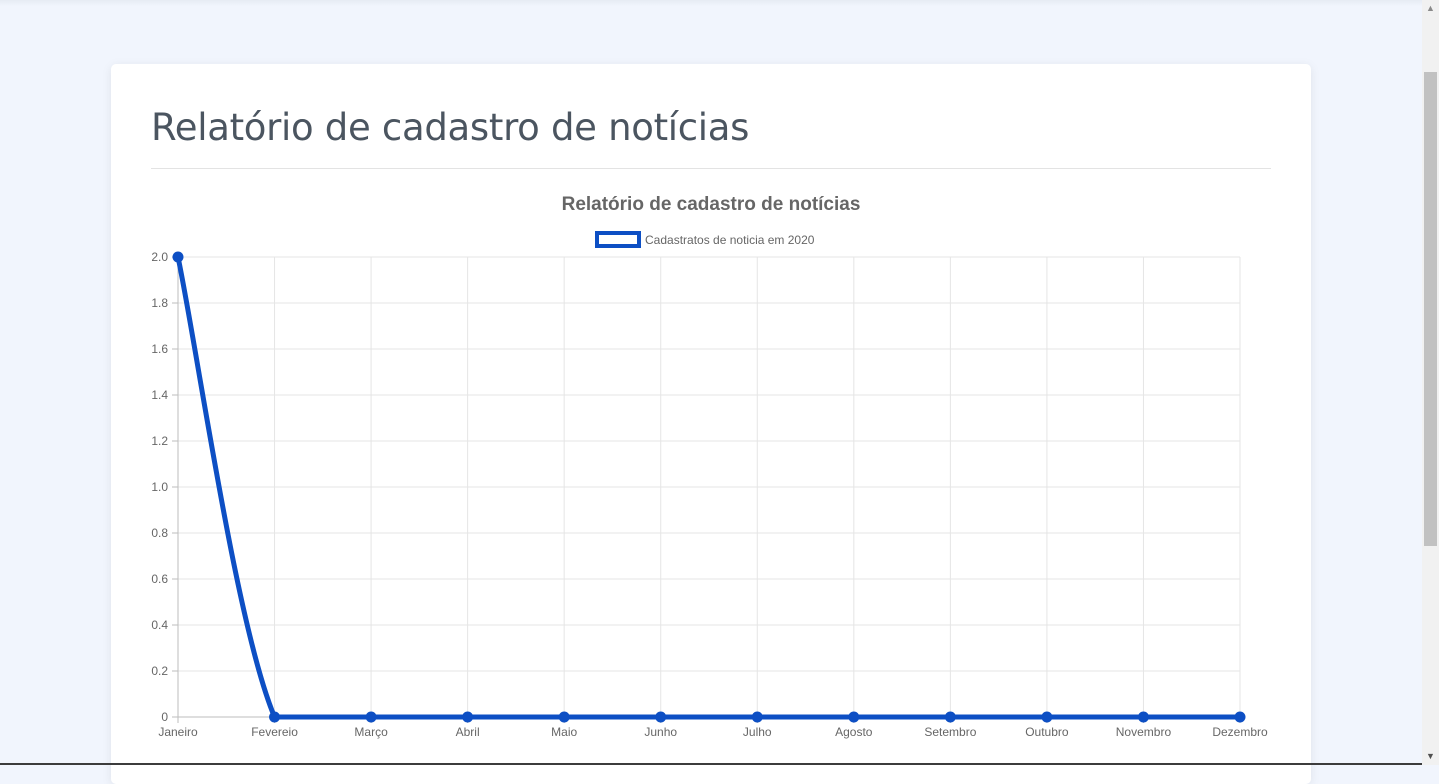 This screenshot has width=1439, height=784. I want to click on x-tick-label: Agosto, so click(854, 732).